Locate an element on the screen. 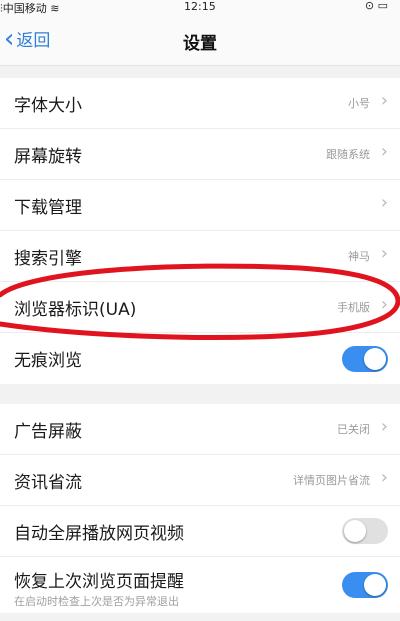 The height and width of the screenshot is (621, 400). setting-value: 已关闭 is located at coordinates (353, 429).